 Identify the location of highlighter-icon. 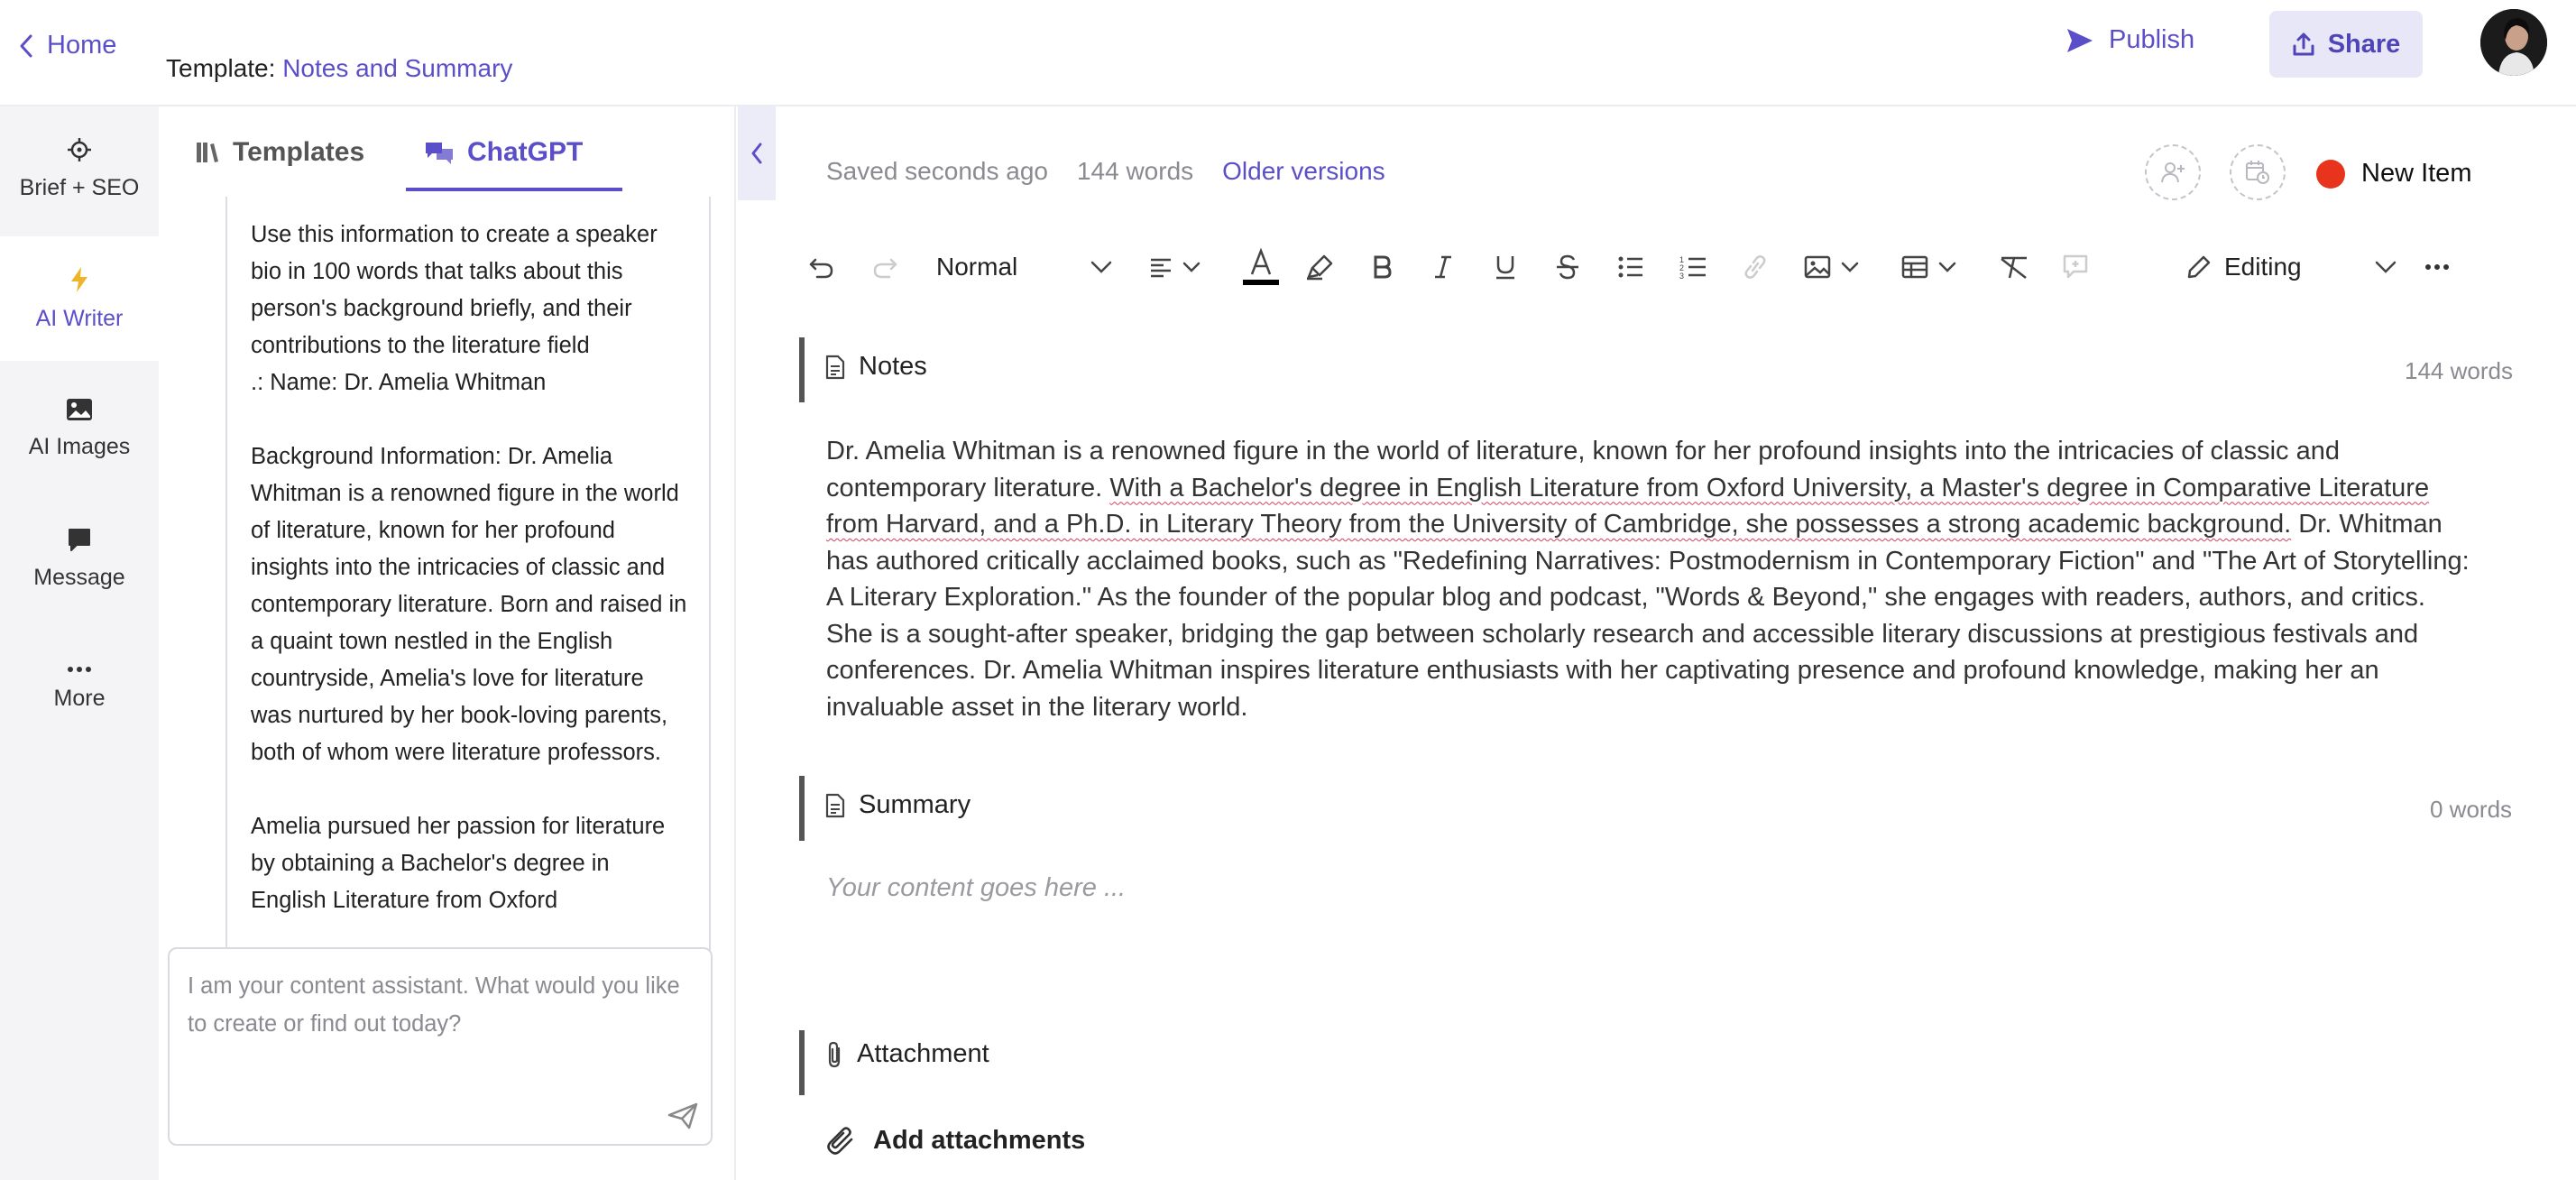
(1320, 267).